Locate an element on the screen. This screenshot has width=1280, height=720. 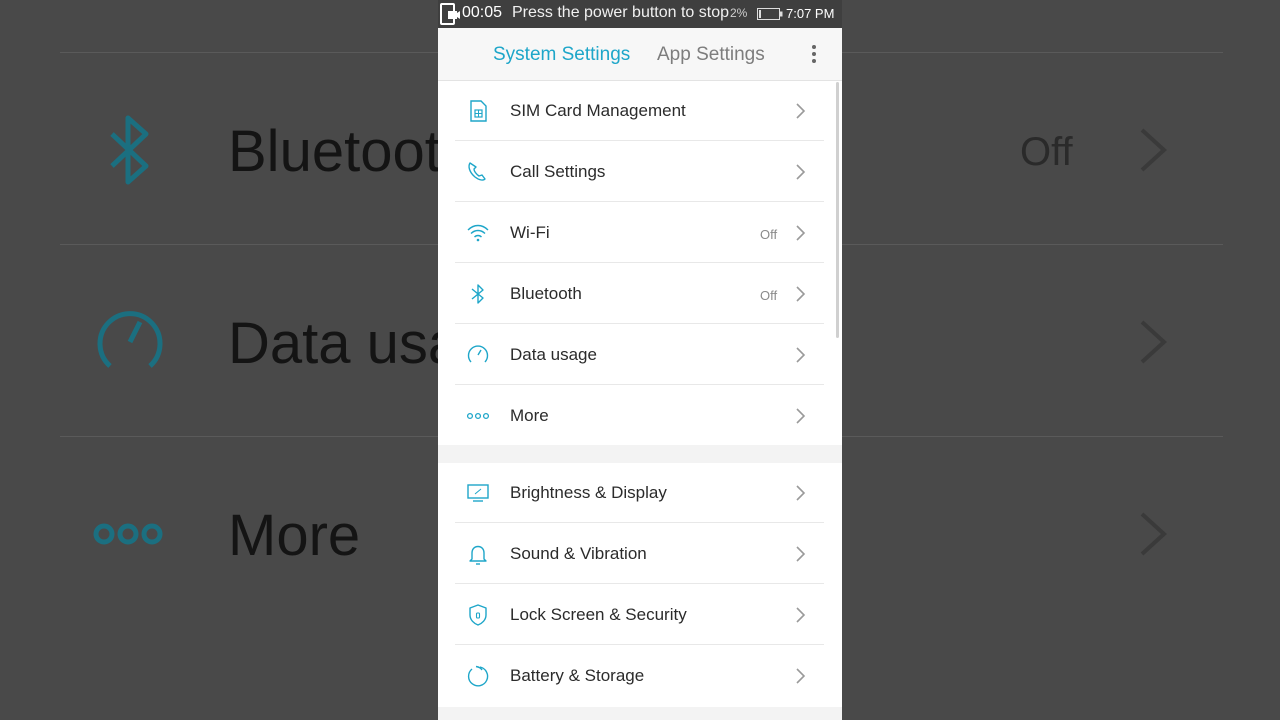
settings-item-label: More is located at coordinates (529, 415).